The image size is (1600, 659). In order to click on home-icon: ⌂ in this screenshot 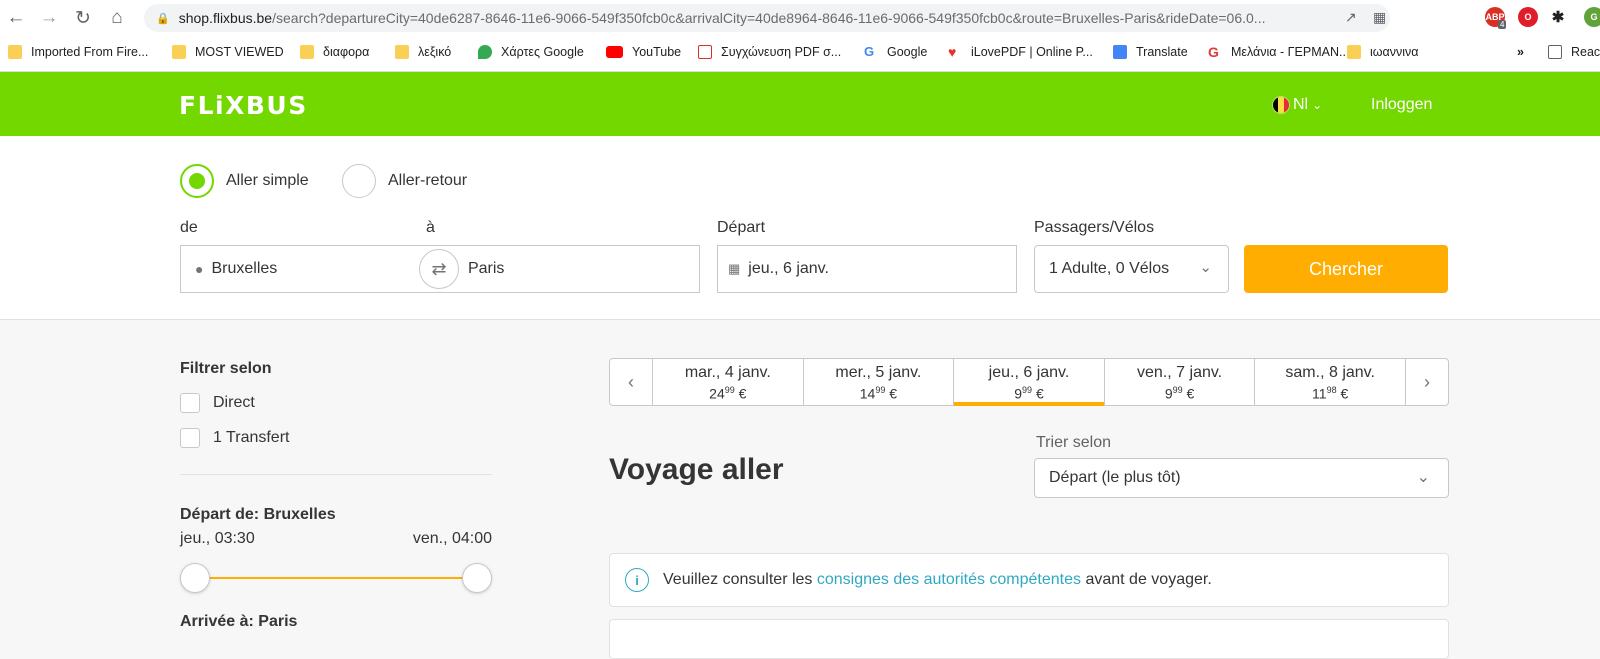, I will do `click(117, 18)`.